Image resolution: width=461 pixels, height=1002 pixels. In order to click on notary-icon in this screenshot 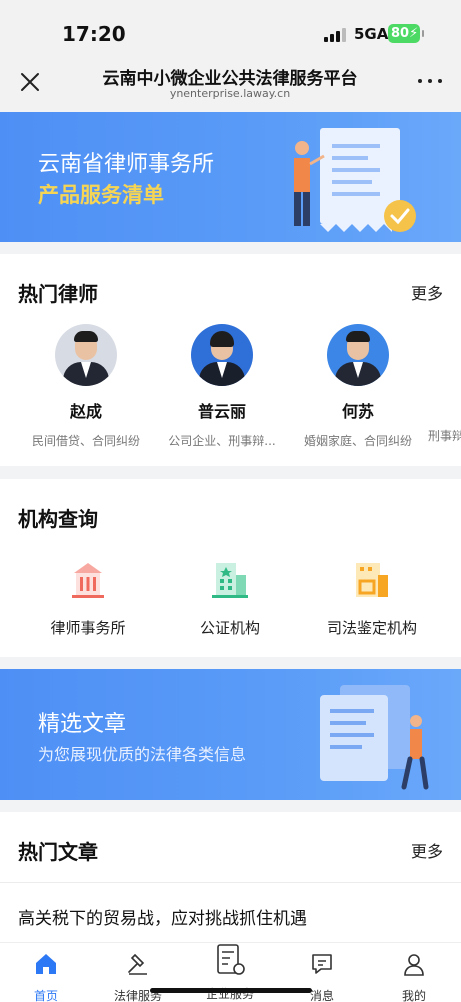, I will do `click(230, 580)`.